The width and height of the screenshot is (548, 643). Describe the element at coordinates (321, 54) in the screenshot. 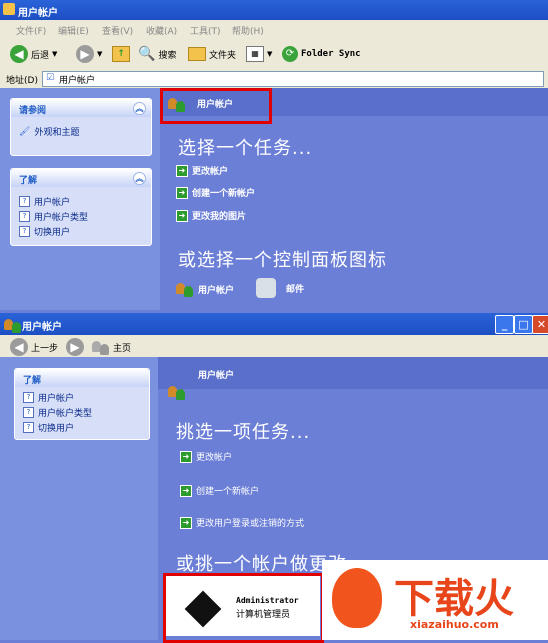

I see `folder-sync-button: ⟳ Folder Sync` at that location.